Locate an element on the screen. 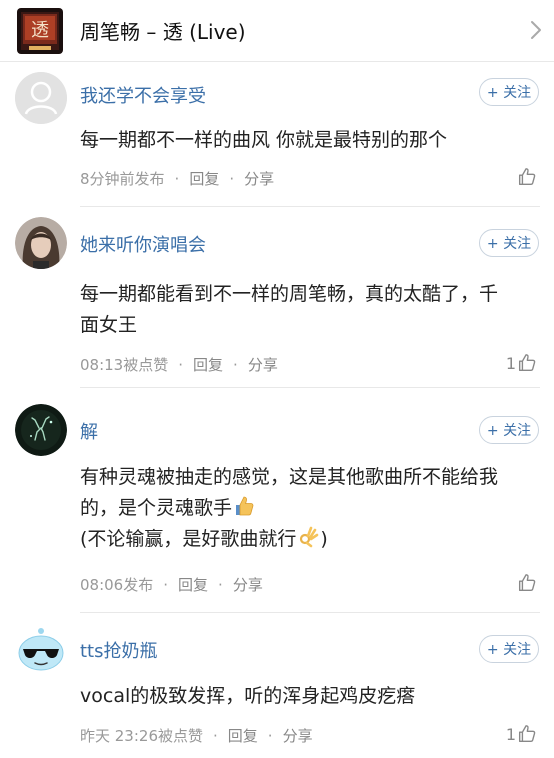  comment-meta: 昨天 23:26被点赞 · 回复 · 分享 is located at coordinates (196, 735).